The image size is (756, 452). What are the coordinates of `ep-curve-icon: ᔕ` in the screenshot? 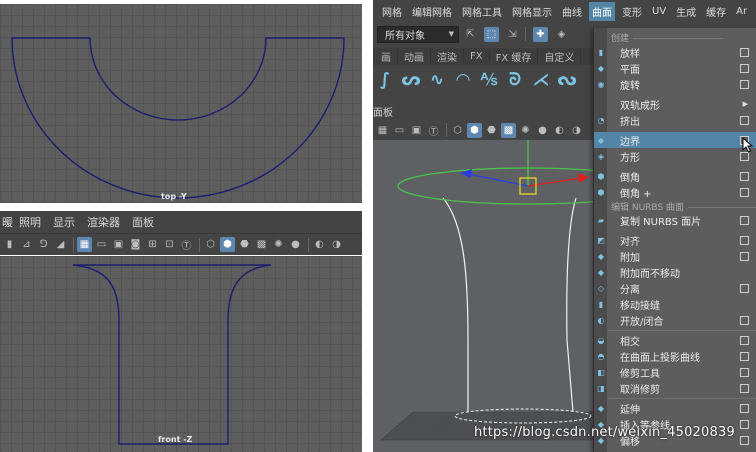 It's located at (411, 80).